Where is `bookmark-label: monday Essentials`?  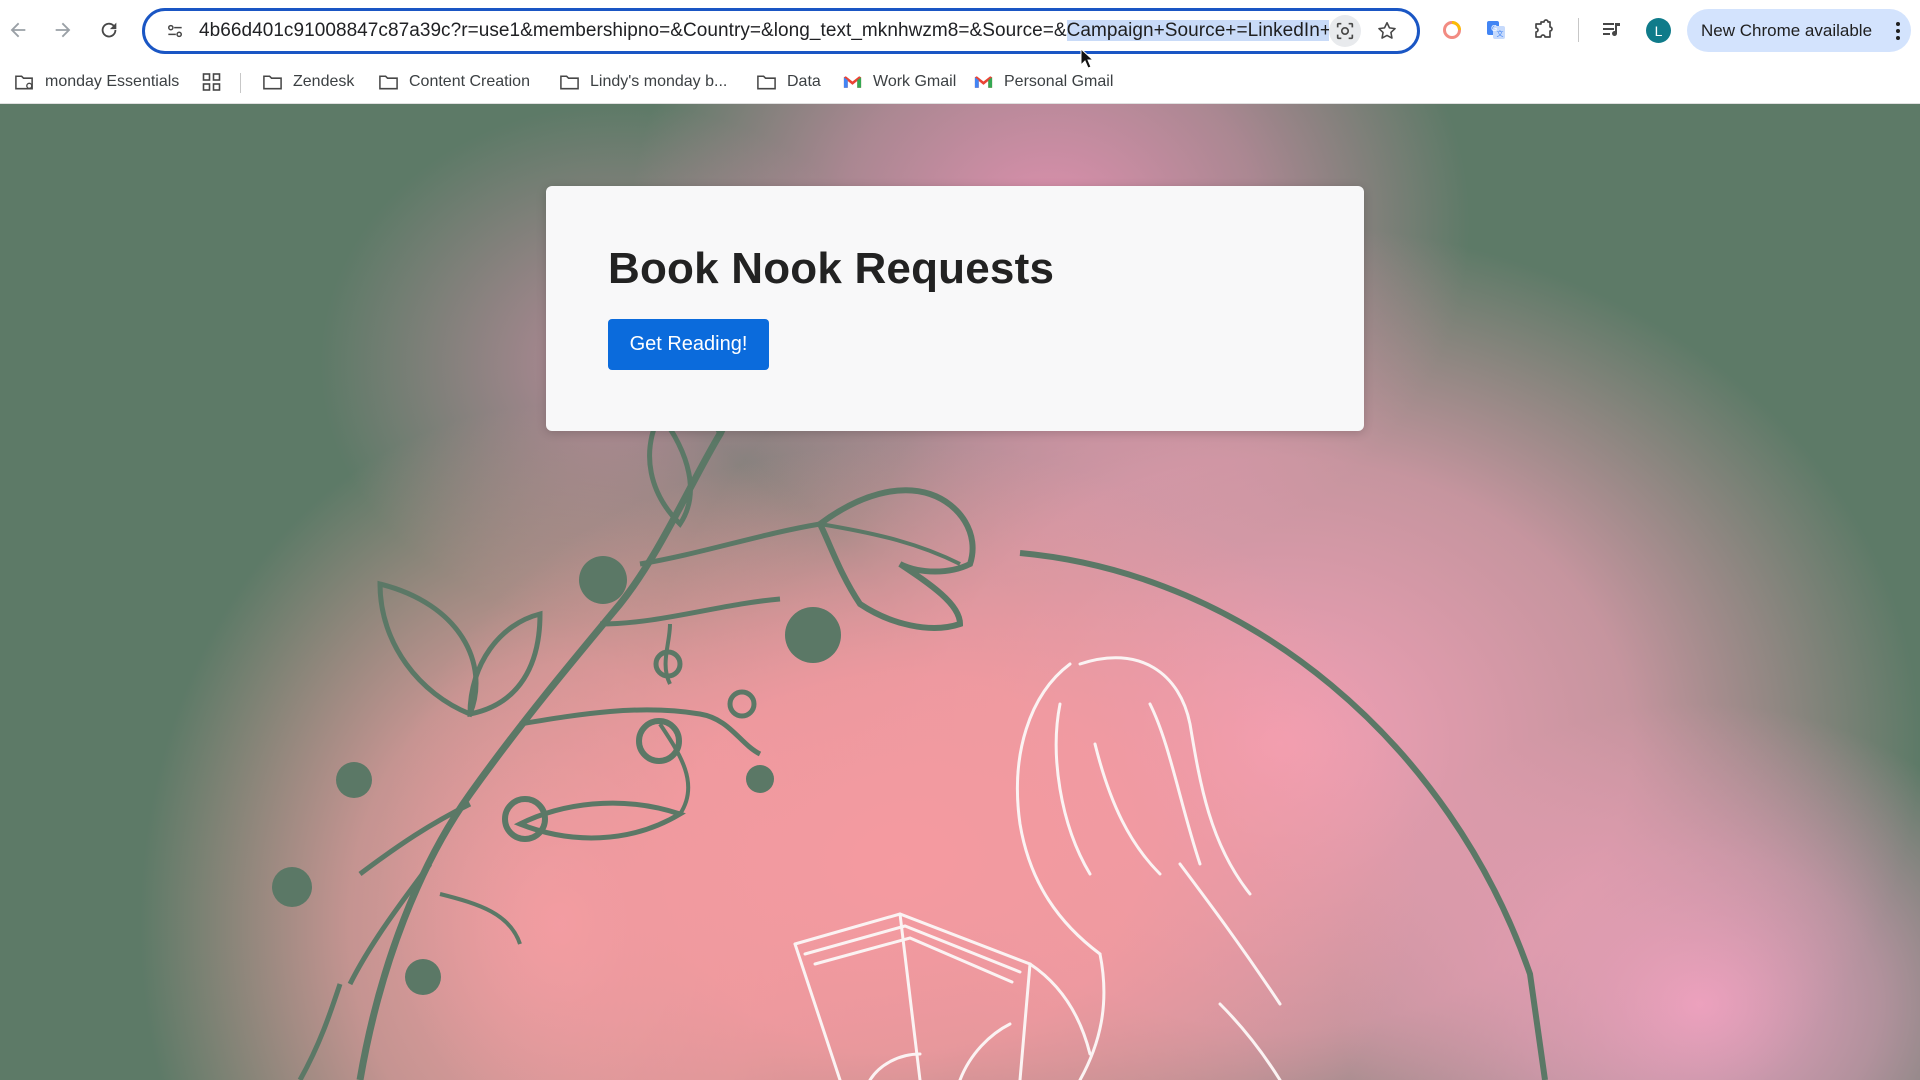
bookmark-label: monday Essentials is located at coordinates (112, 81).